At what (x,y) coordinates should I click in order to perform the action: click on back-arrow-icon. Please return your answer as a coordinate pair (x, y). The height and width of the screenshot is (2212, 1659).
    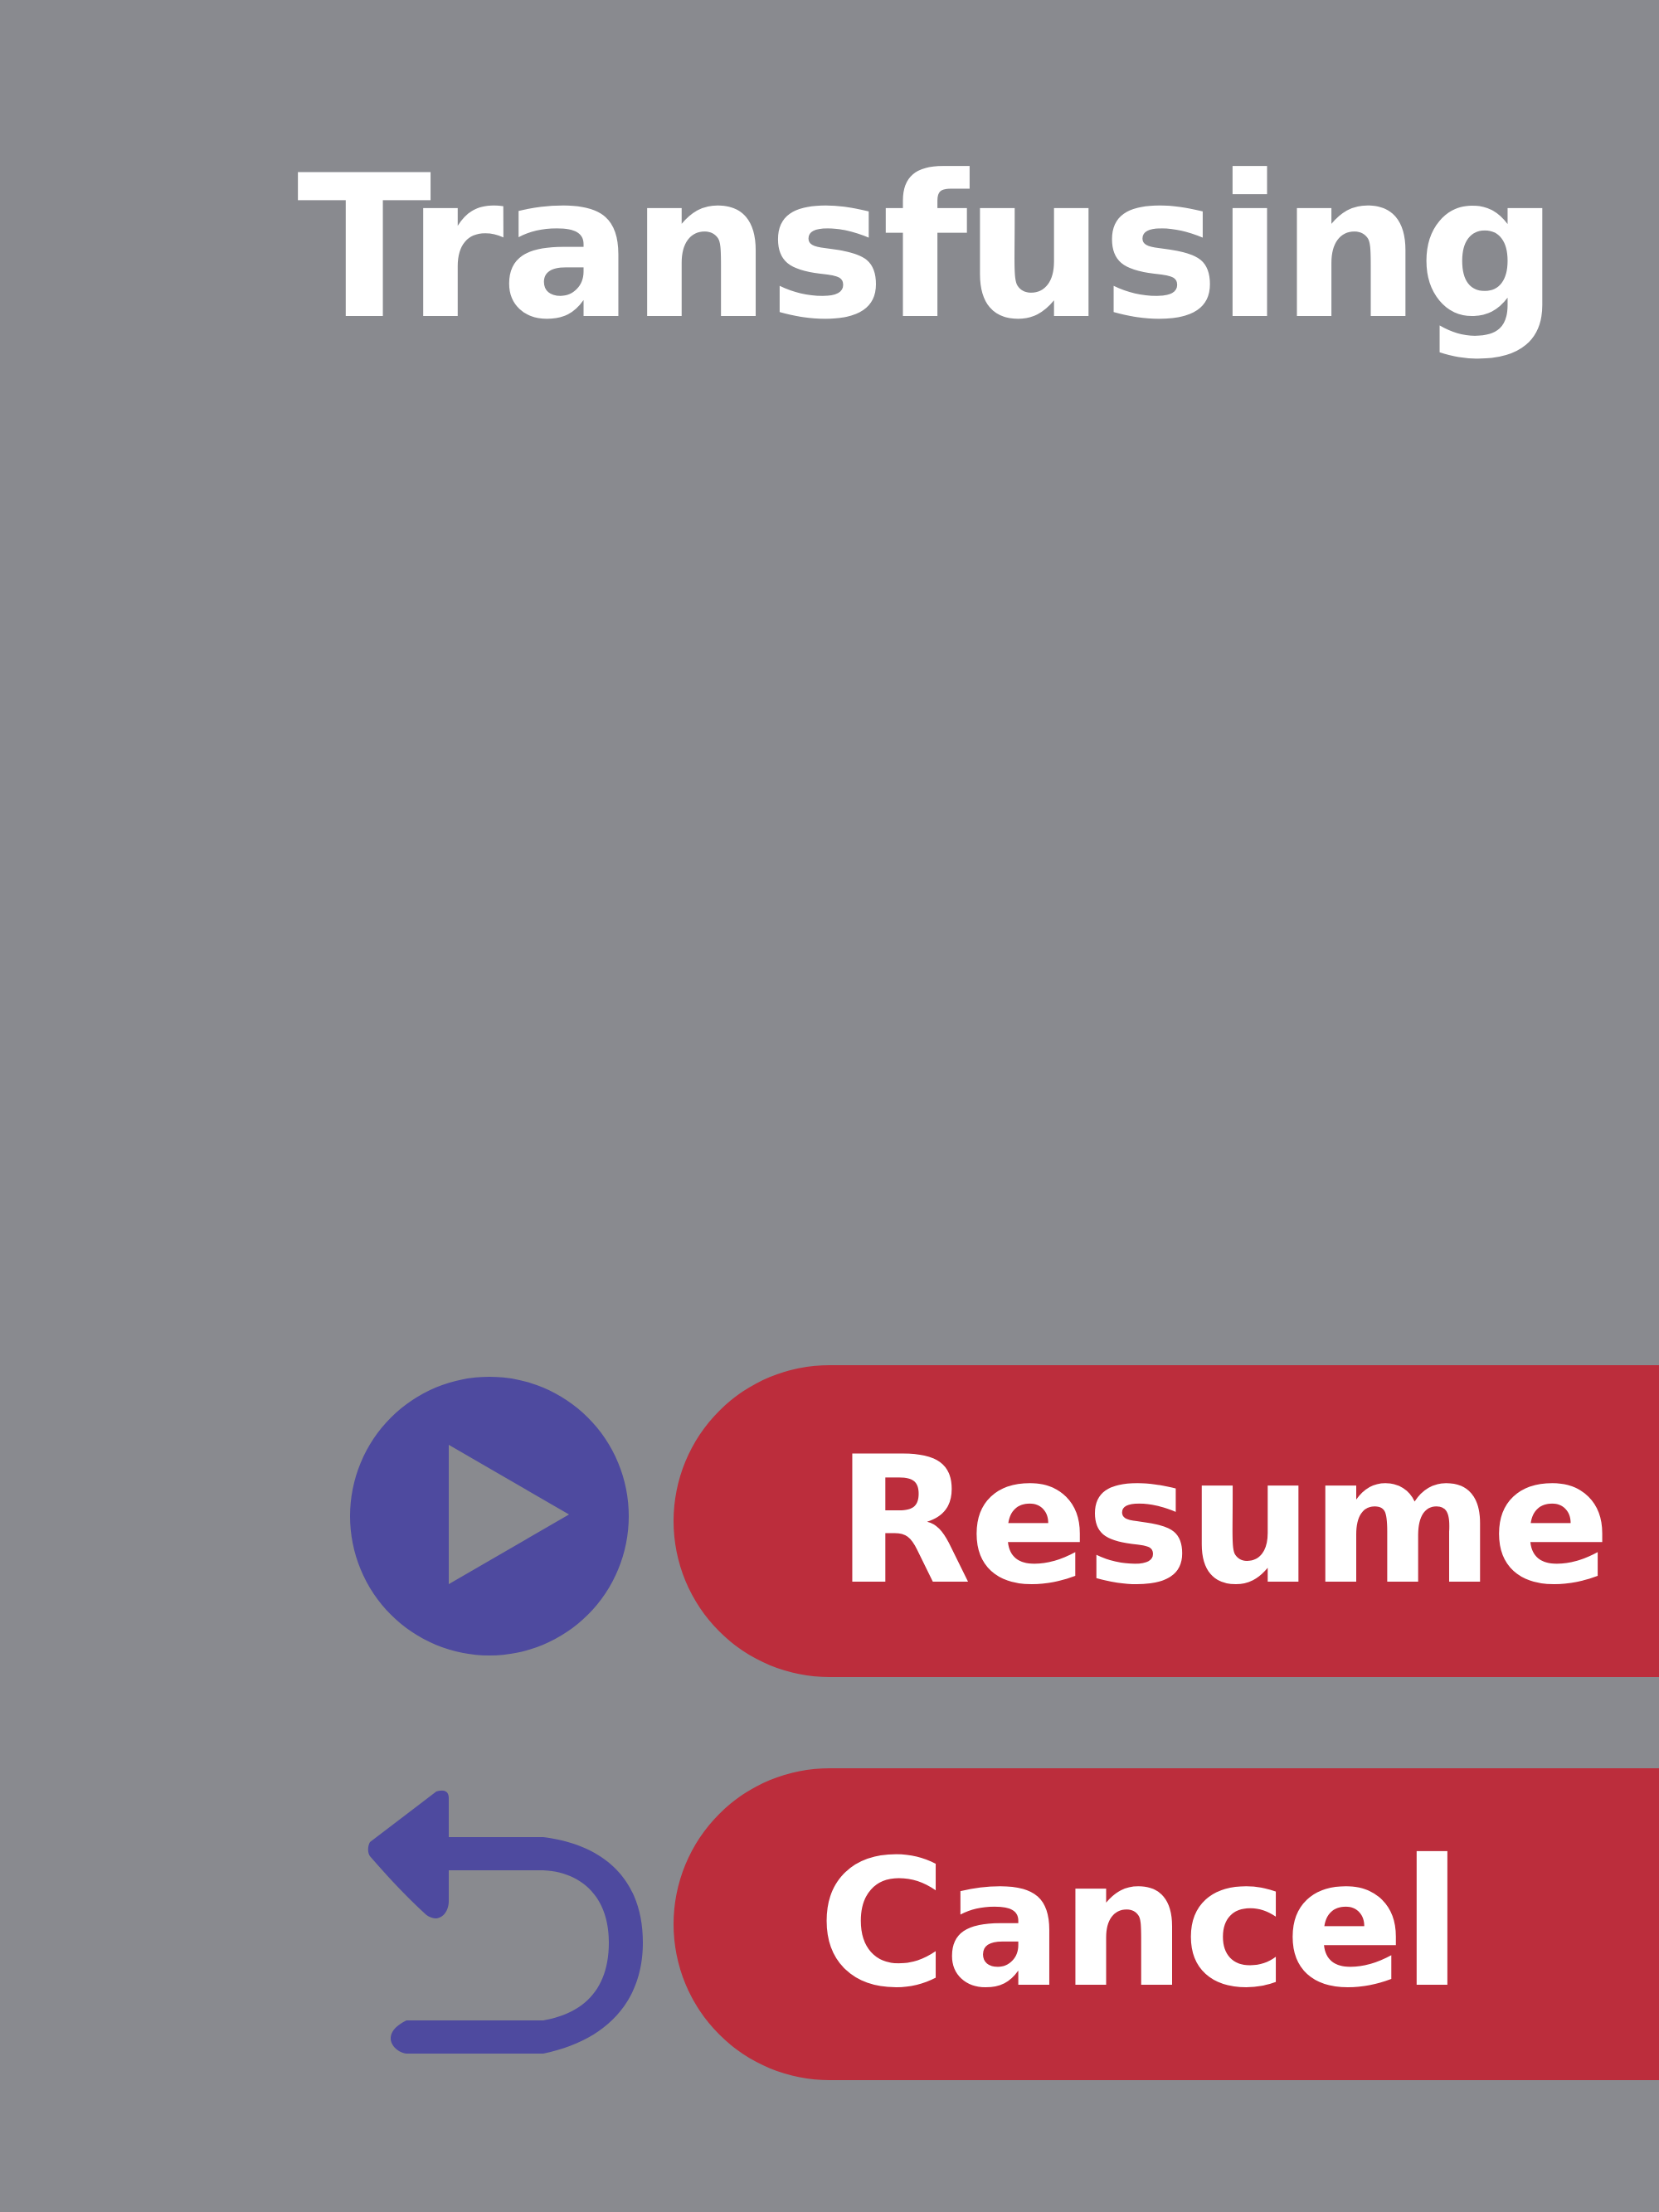
    Looking at the image, I should click on (506, 1922).